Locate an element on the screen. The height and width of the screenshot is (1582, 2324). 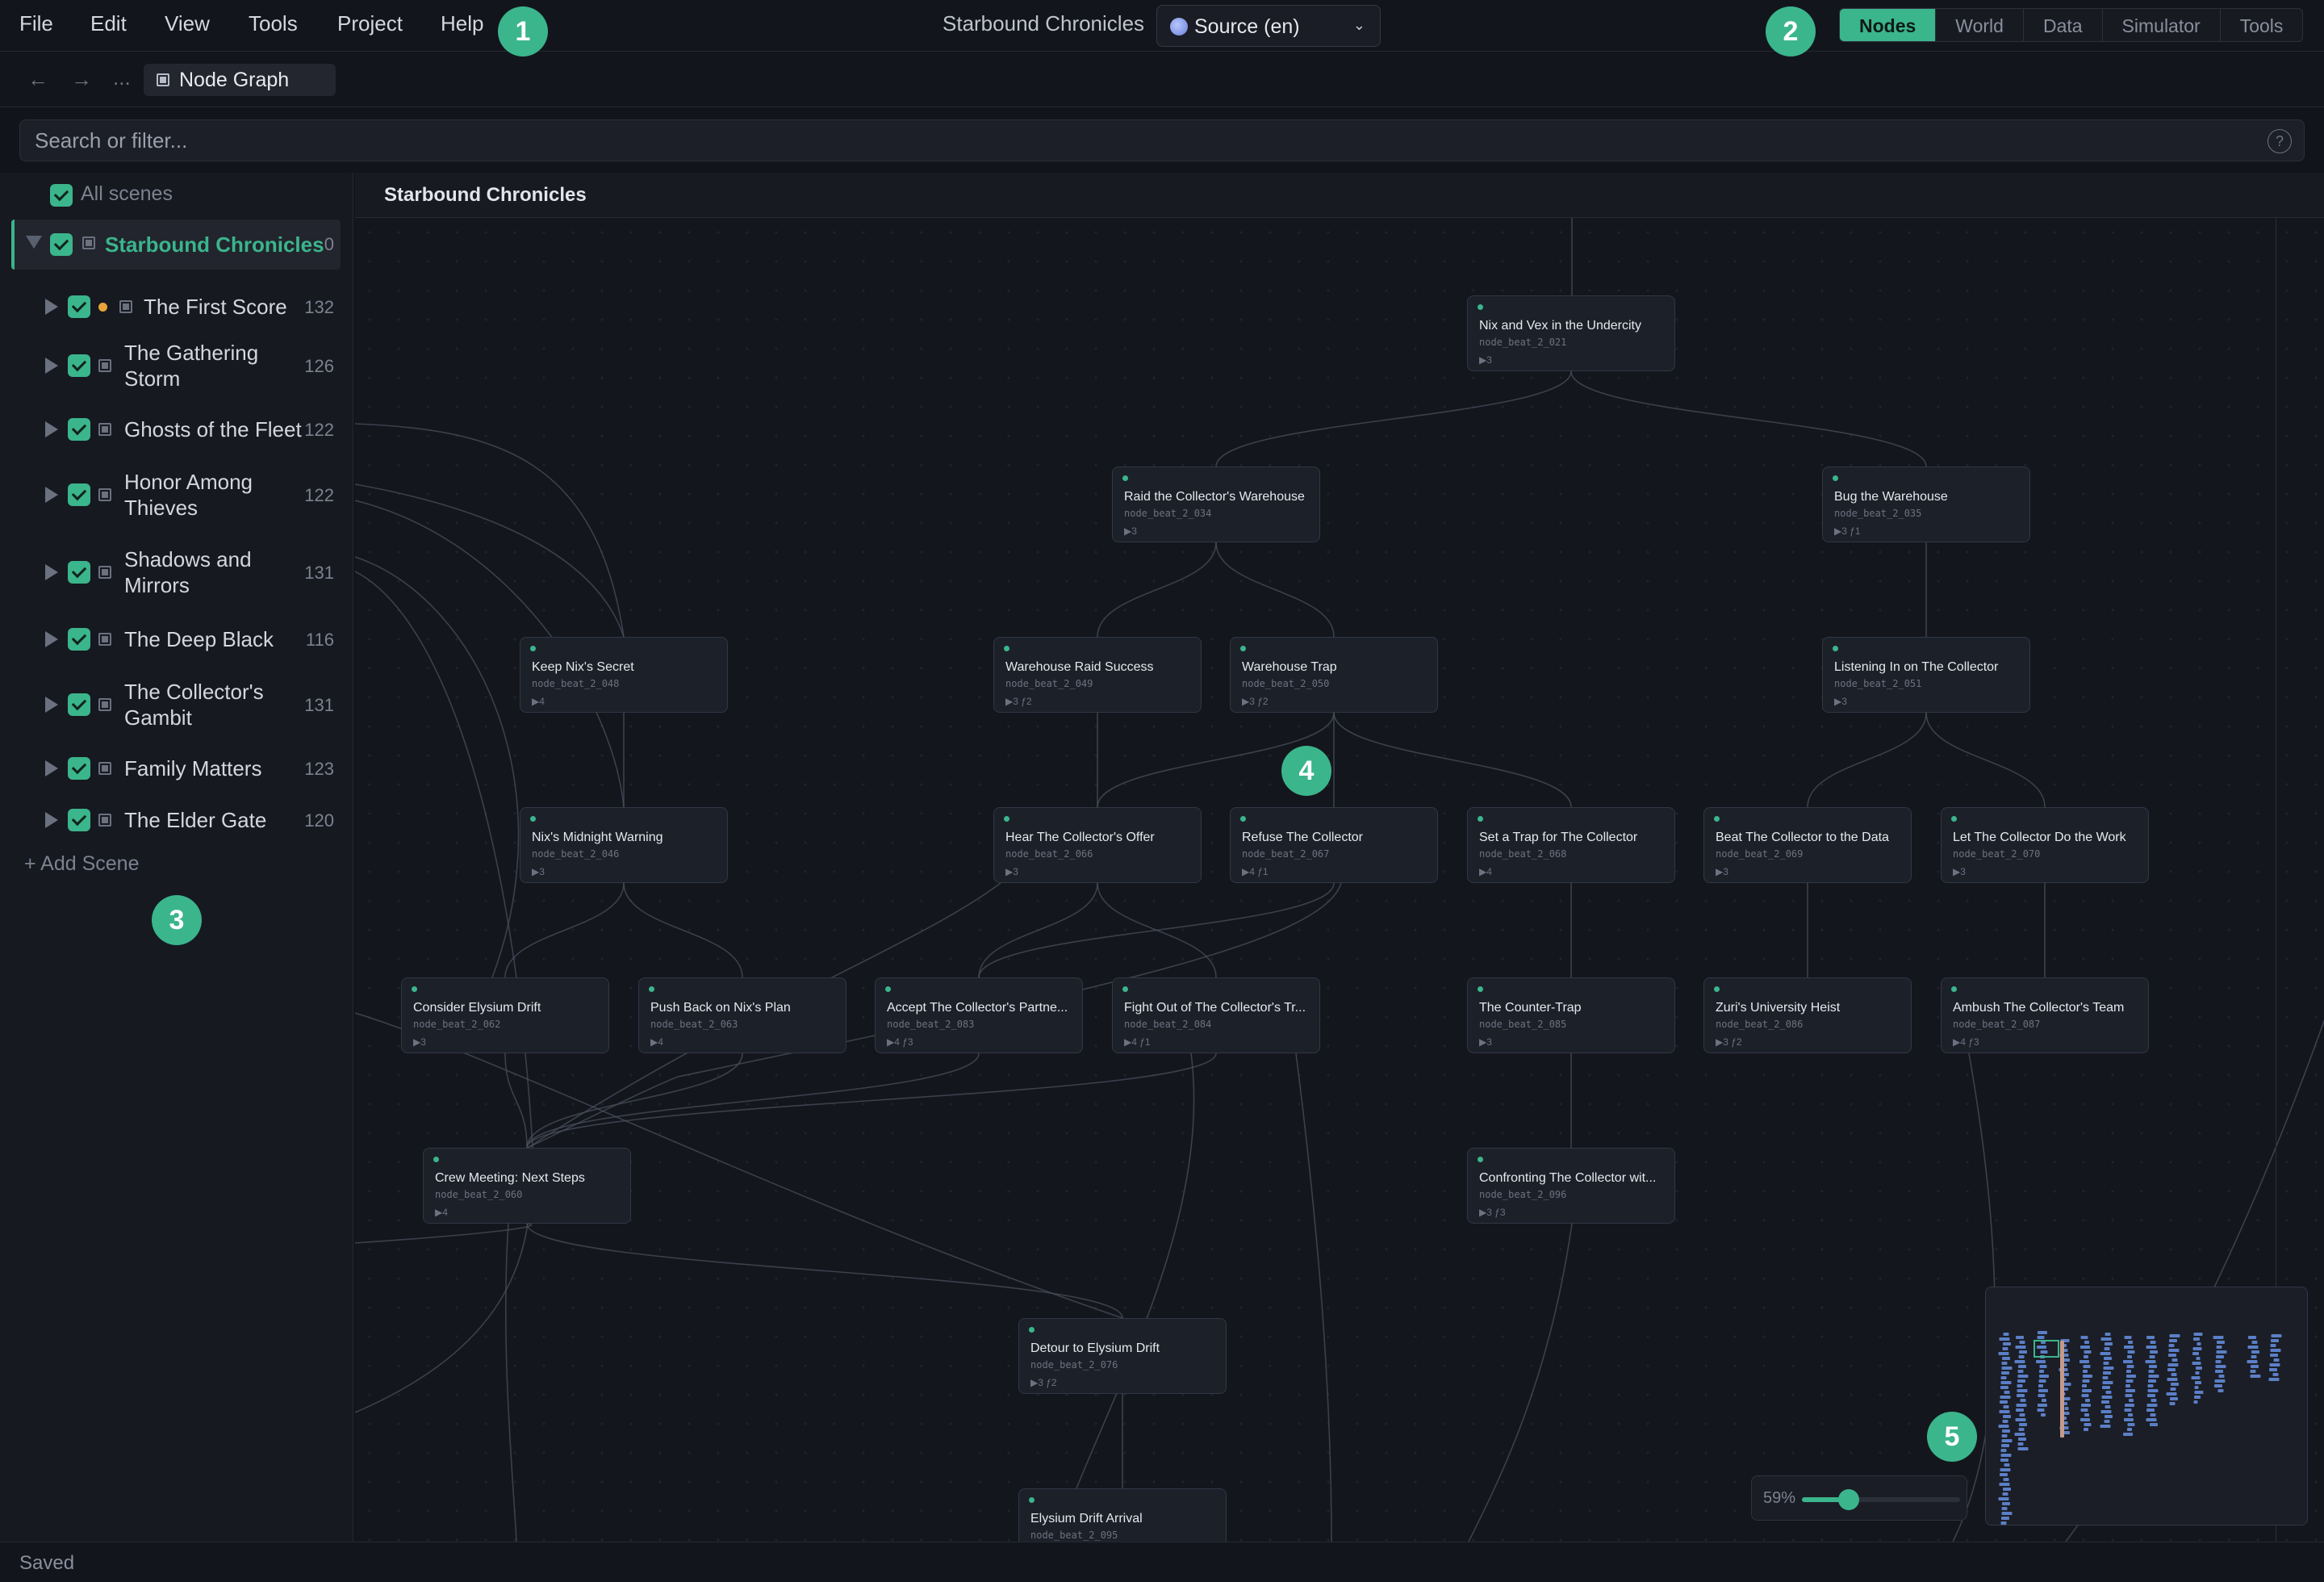
menu-project: Project is located at coordinates (370, 23).